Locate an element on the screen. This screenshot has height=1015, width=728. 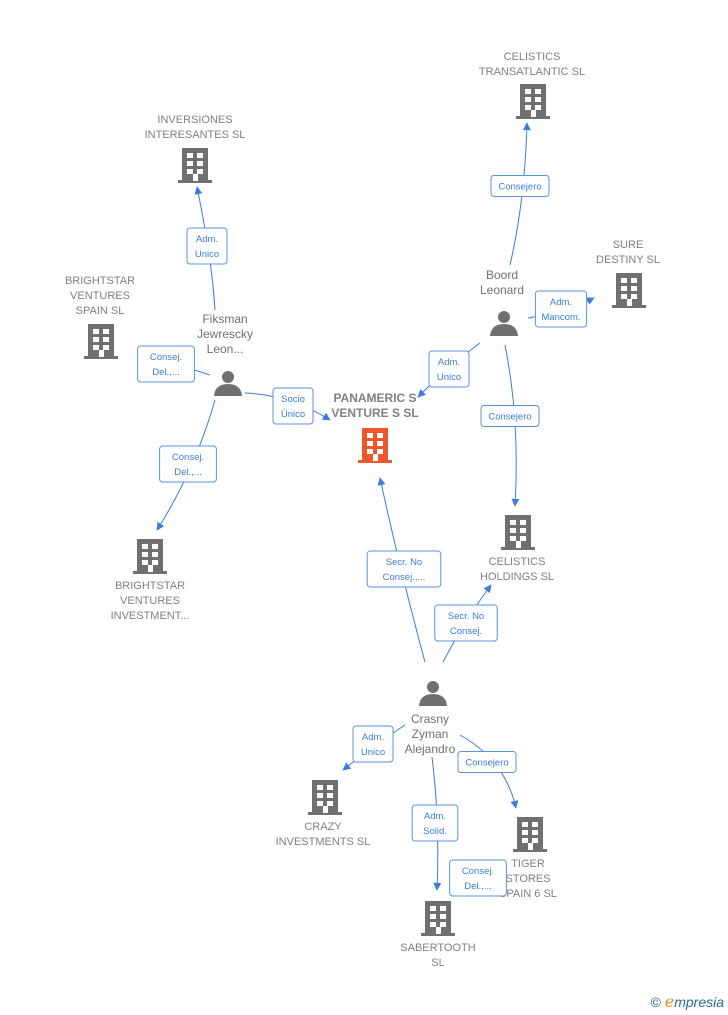
company-node-inversiones: INVERSIONES INTERESANTES SL is located at coordinates (195, 148).